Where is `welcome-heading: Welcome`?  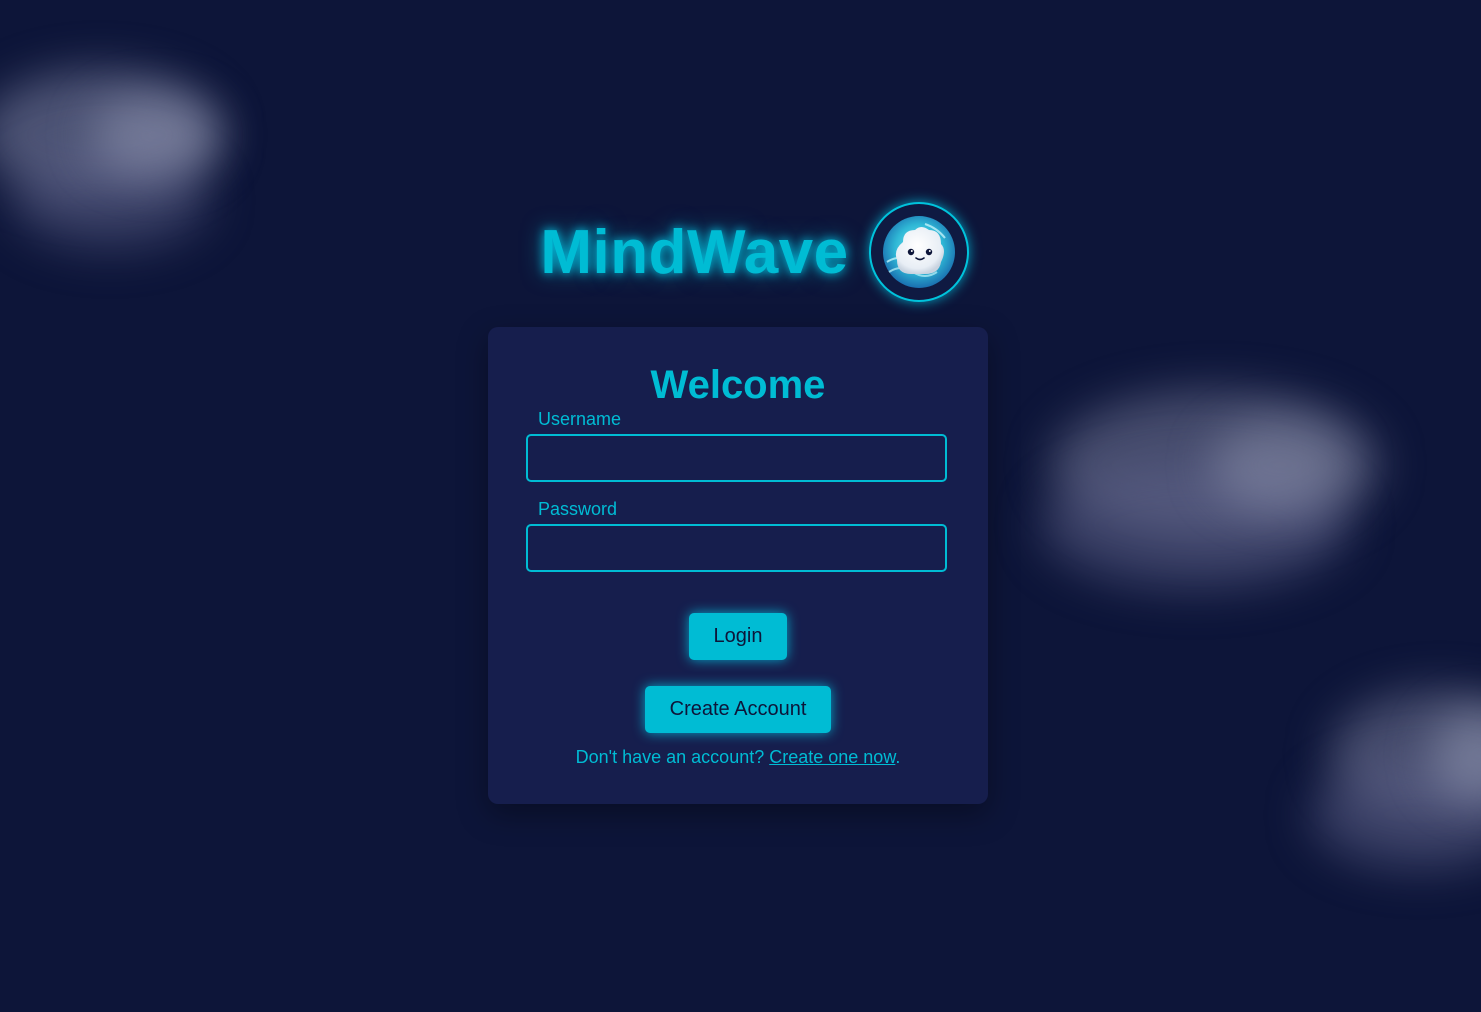
welcome-heading: Welcome is located at coordinates (738, 385).